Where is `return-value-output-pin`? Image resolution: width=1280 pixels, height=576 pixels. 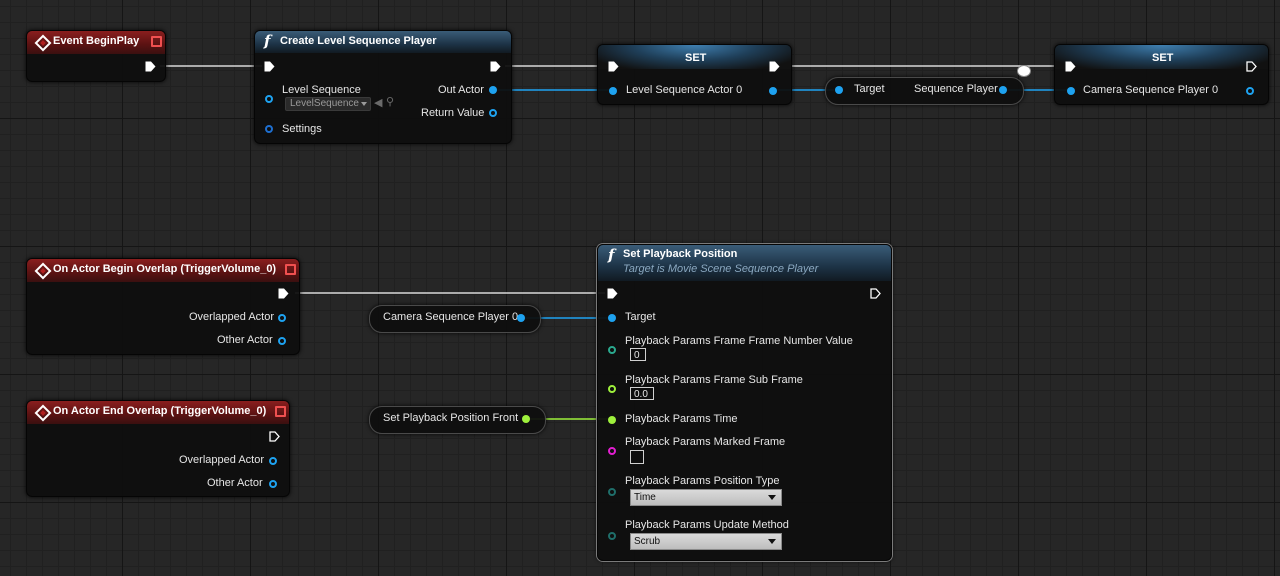 return-value-output-pin is located at coordinates (493, 113).